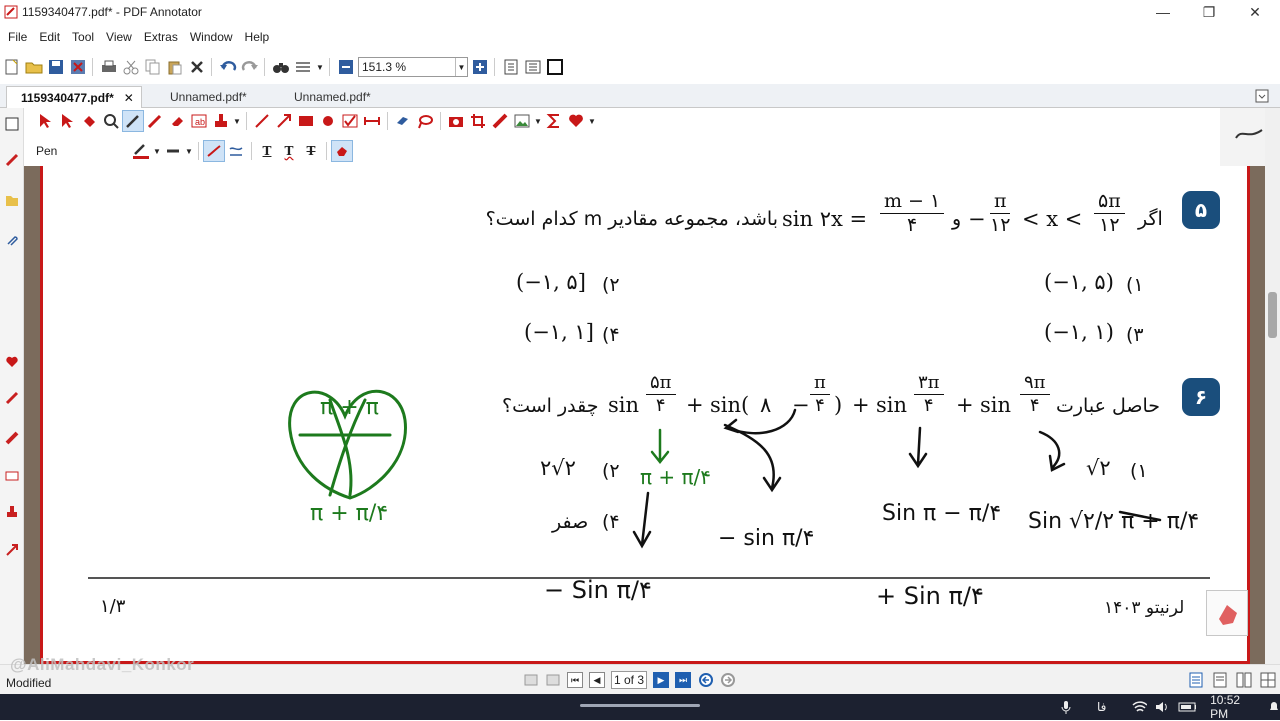 This screenshot has height=721, width=1280. Describe the element at coordinates (1255, 12) in the screenshot. I see `close-button: ✕` at that location.